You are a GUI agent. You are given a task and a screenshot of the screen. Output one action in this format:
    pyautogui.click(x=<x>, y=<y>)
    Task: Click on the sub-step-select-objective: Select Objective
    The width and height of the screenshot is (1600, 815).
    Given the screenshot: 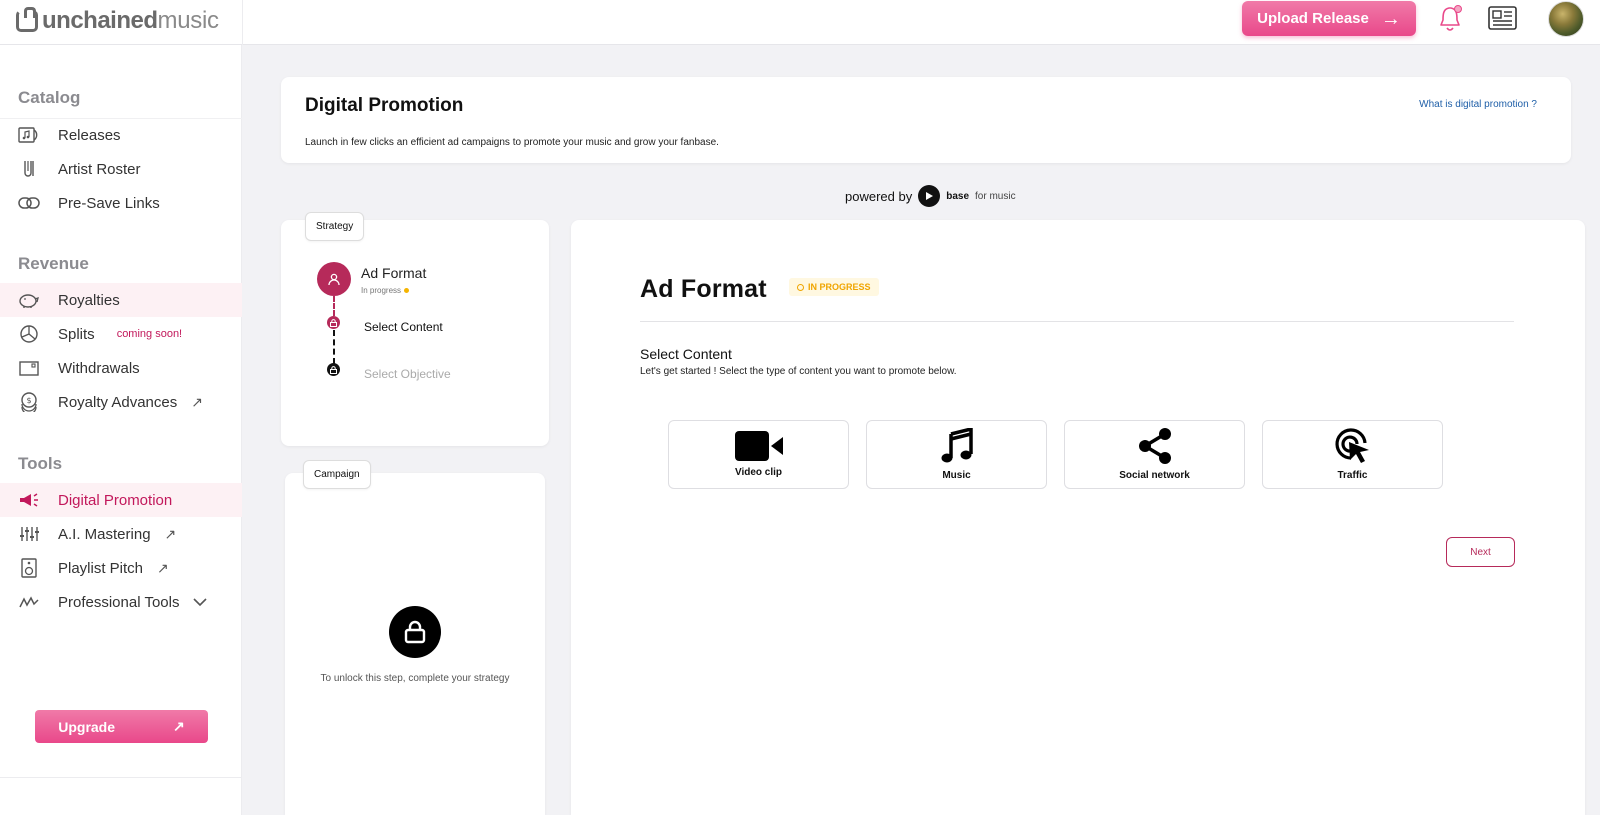 What is the action you would take?
    pyautogui.click(x=407, y=374)
    